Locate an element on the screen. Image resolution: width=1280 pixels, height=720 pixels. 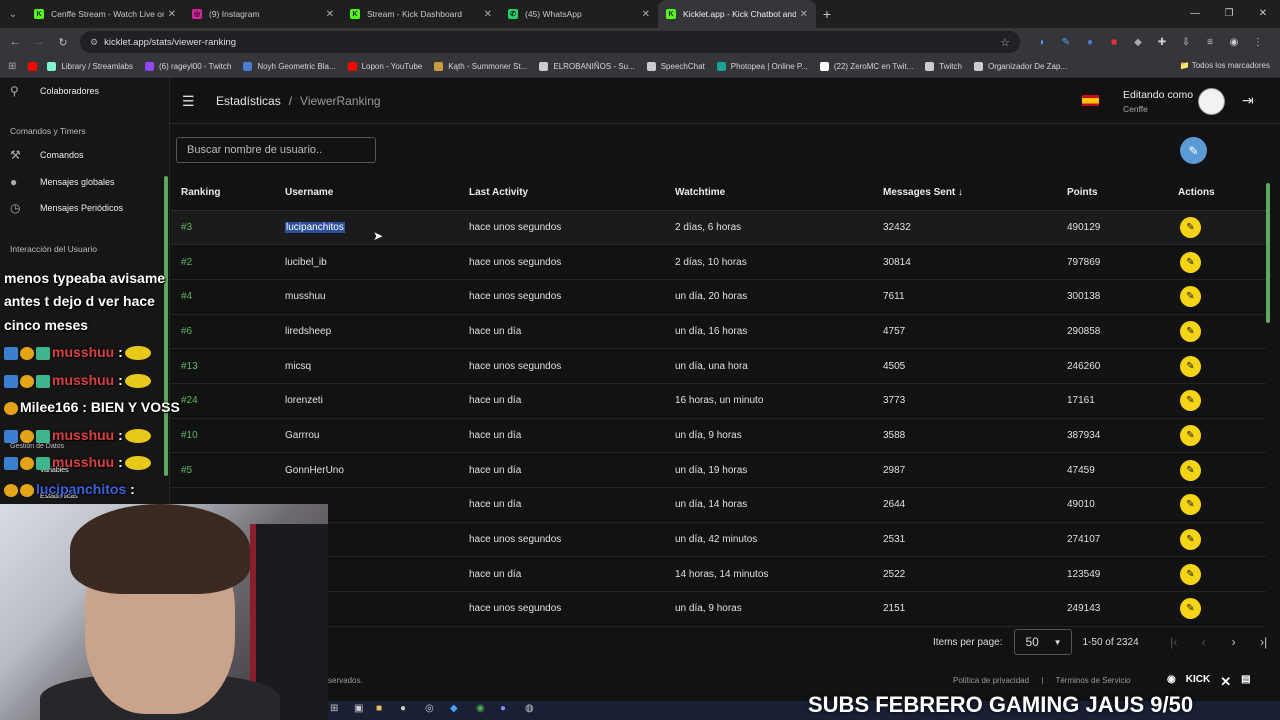
menu-toggle-icon: ☰ is located at coordinates (188, 101).